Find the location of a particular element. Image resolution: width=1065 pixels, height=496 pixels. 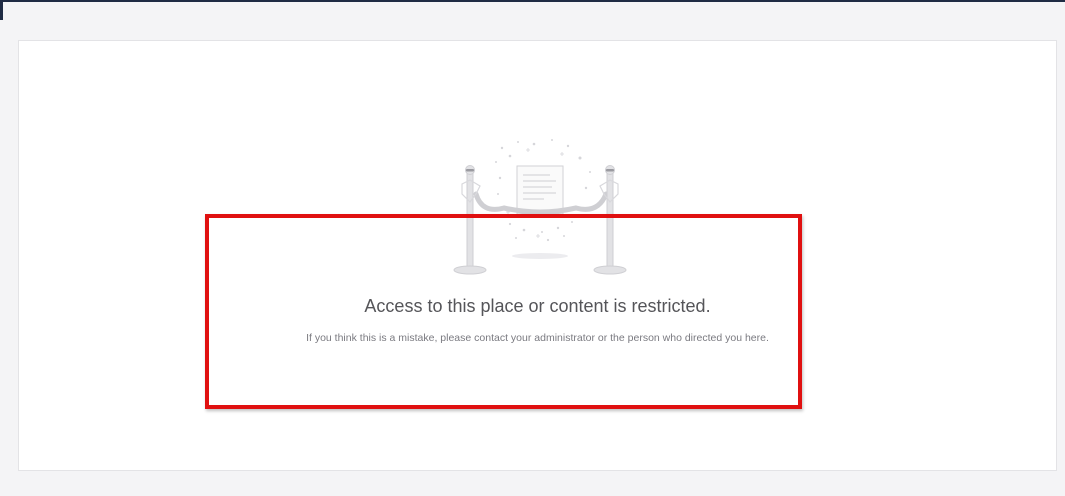

top-bar is located at coordinates (532, 1).